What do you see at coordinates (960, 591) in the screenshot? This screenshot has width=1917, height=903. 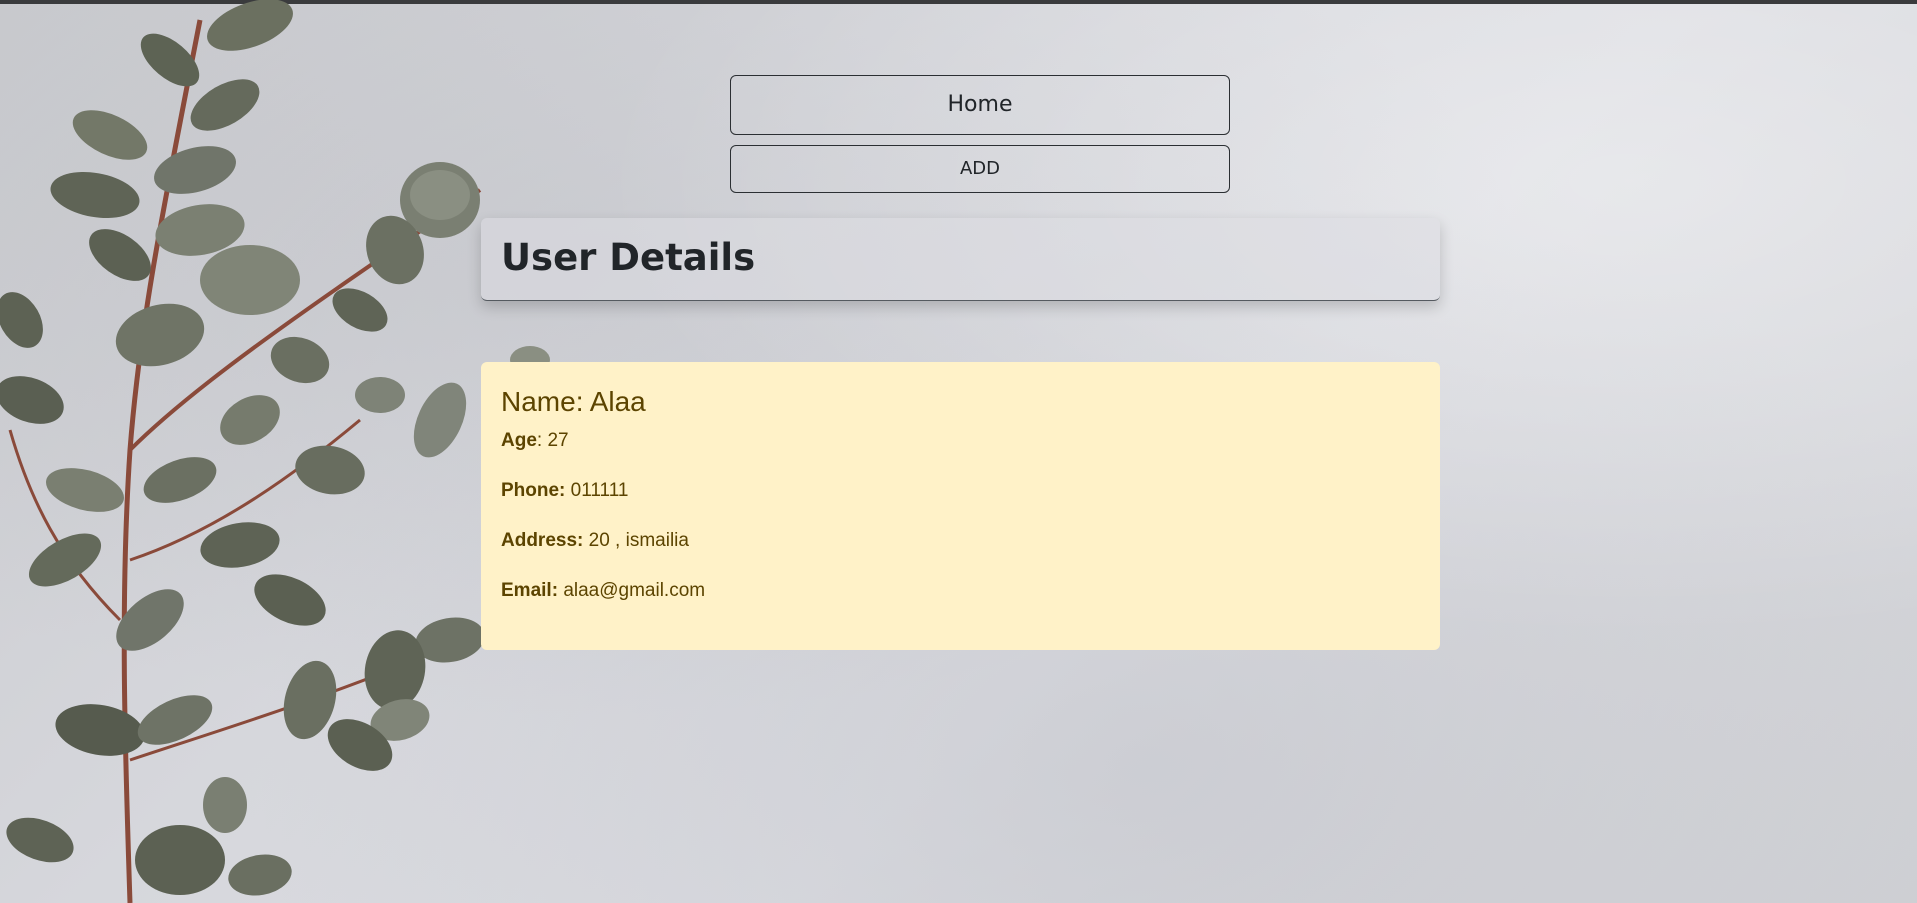 I see `user-email-row: Email: alaa@gmail.com` at bounding box center [960, 591].